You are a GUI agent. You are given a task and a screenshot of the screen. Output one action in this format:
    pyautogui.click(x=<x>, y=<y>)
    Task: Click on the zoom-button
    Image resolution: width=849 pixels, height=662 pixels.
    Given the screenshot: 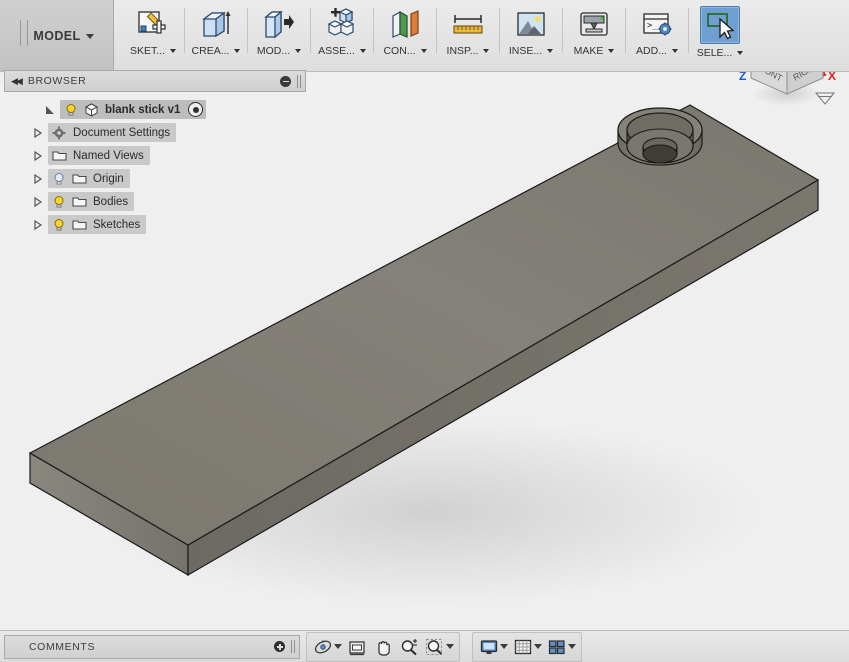 What is the action you would take?
    pyautogui.click(x=409, y=647)
    